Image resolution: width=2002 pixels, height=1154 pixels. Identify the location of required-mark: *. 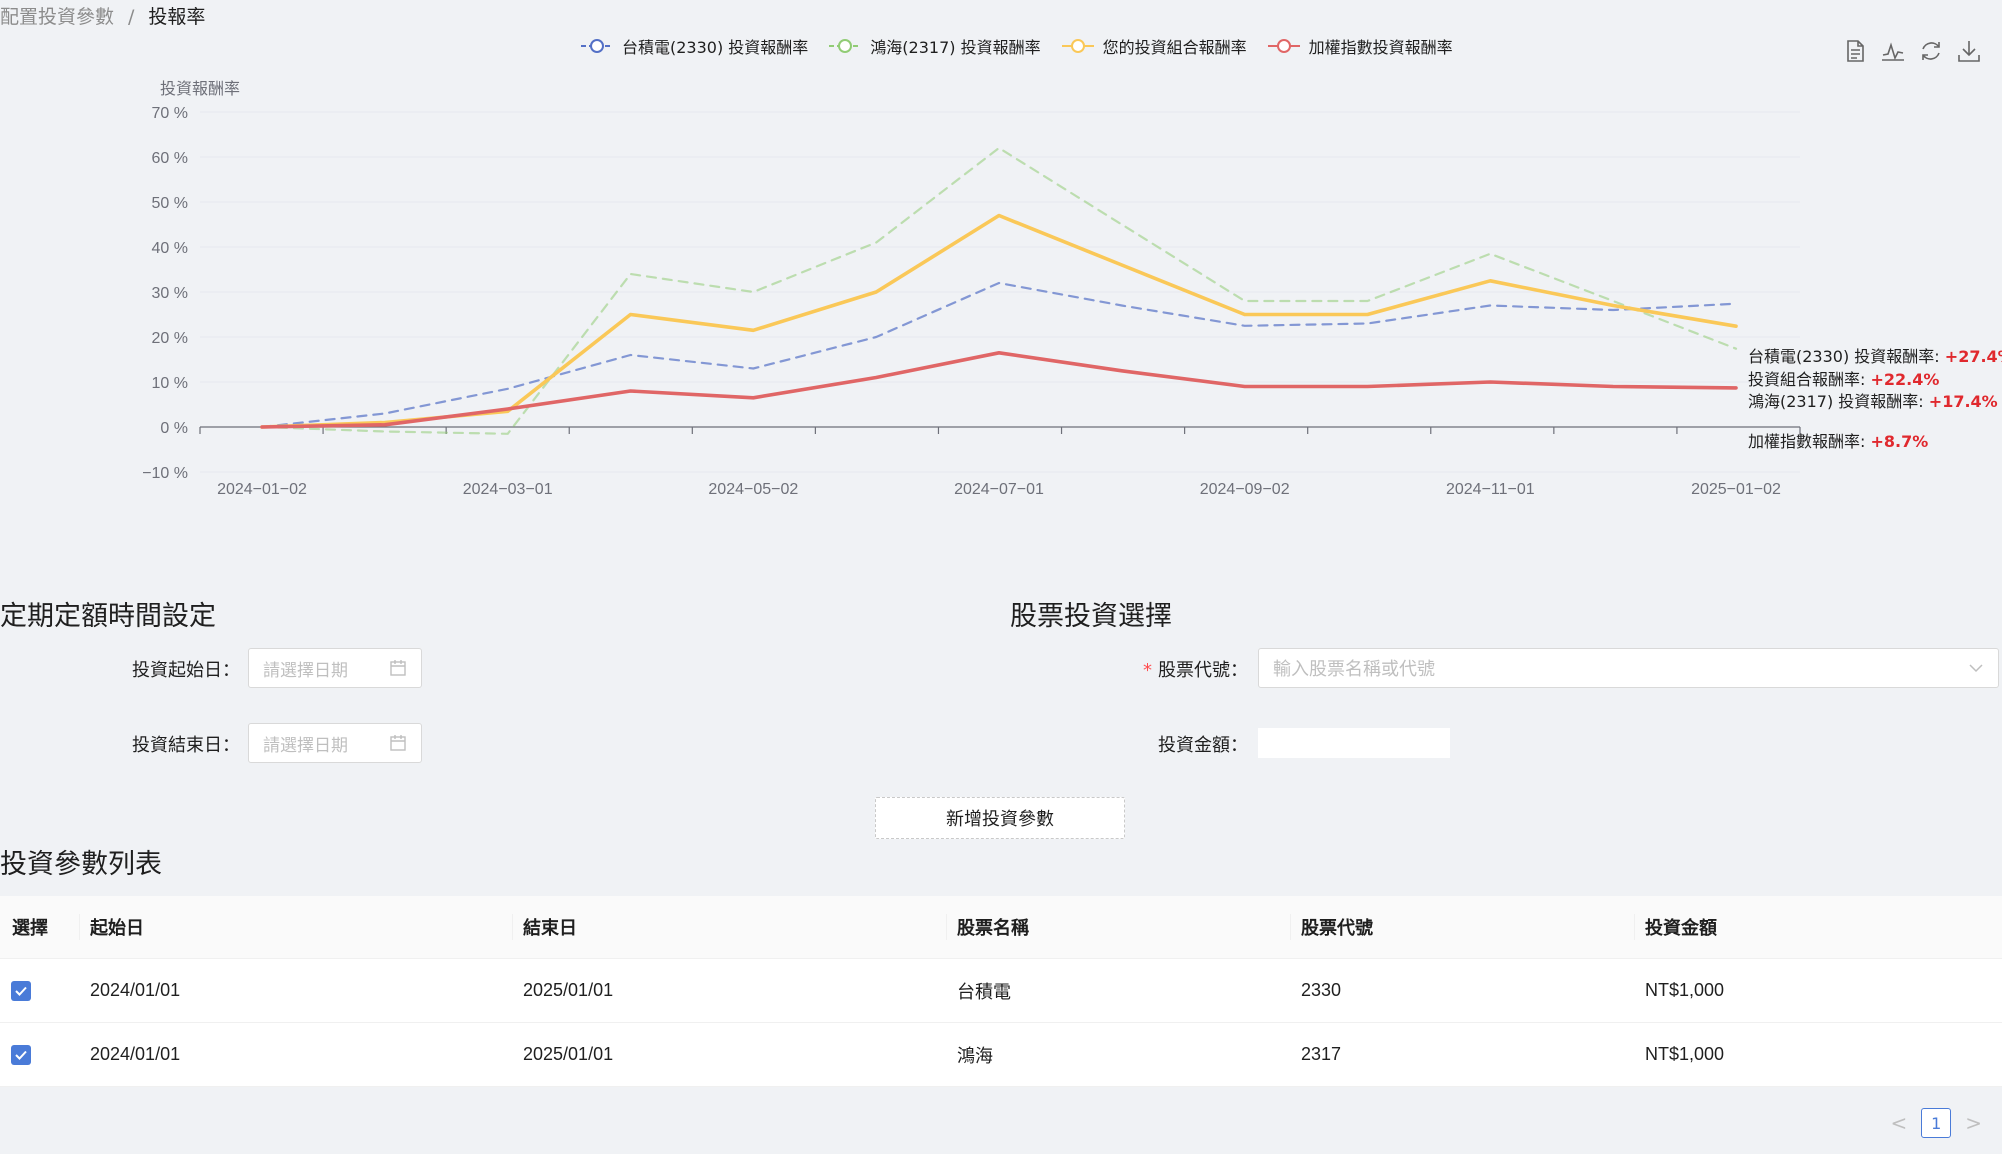
(1147, 670).